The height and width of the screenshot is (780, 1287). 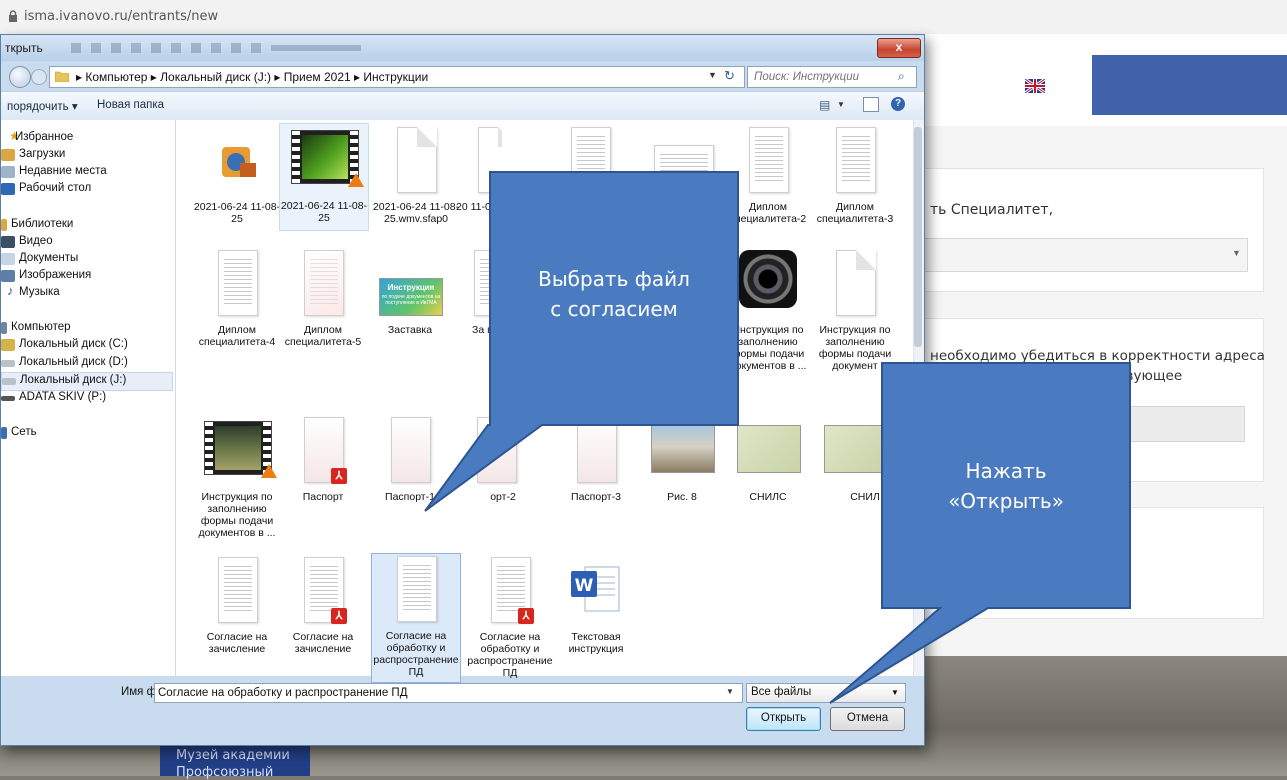 What do you see at coordinates (980, 533) in the screenshot?
I see `callout-press-open` at bounding box center [980, 533].